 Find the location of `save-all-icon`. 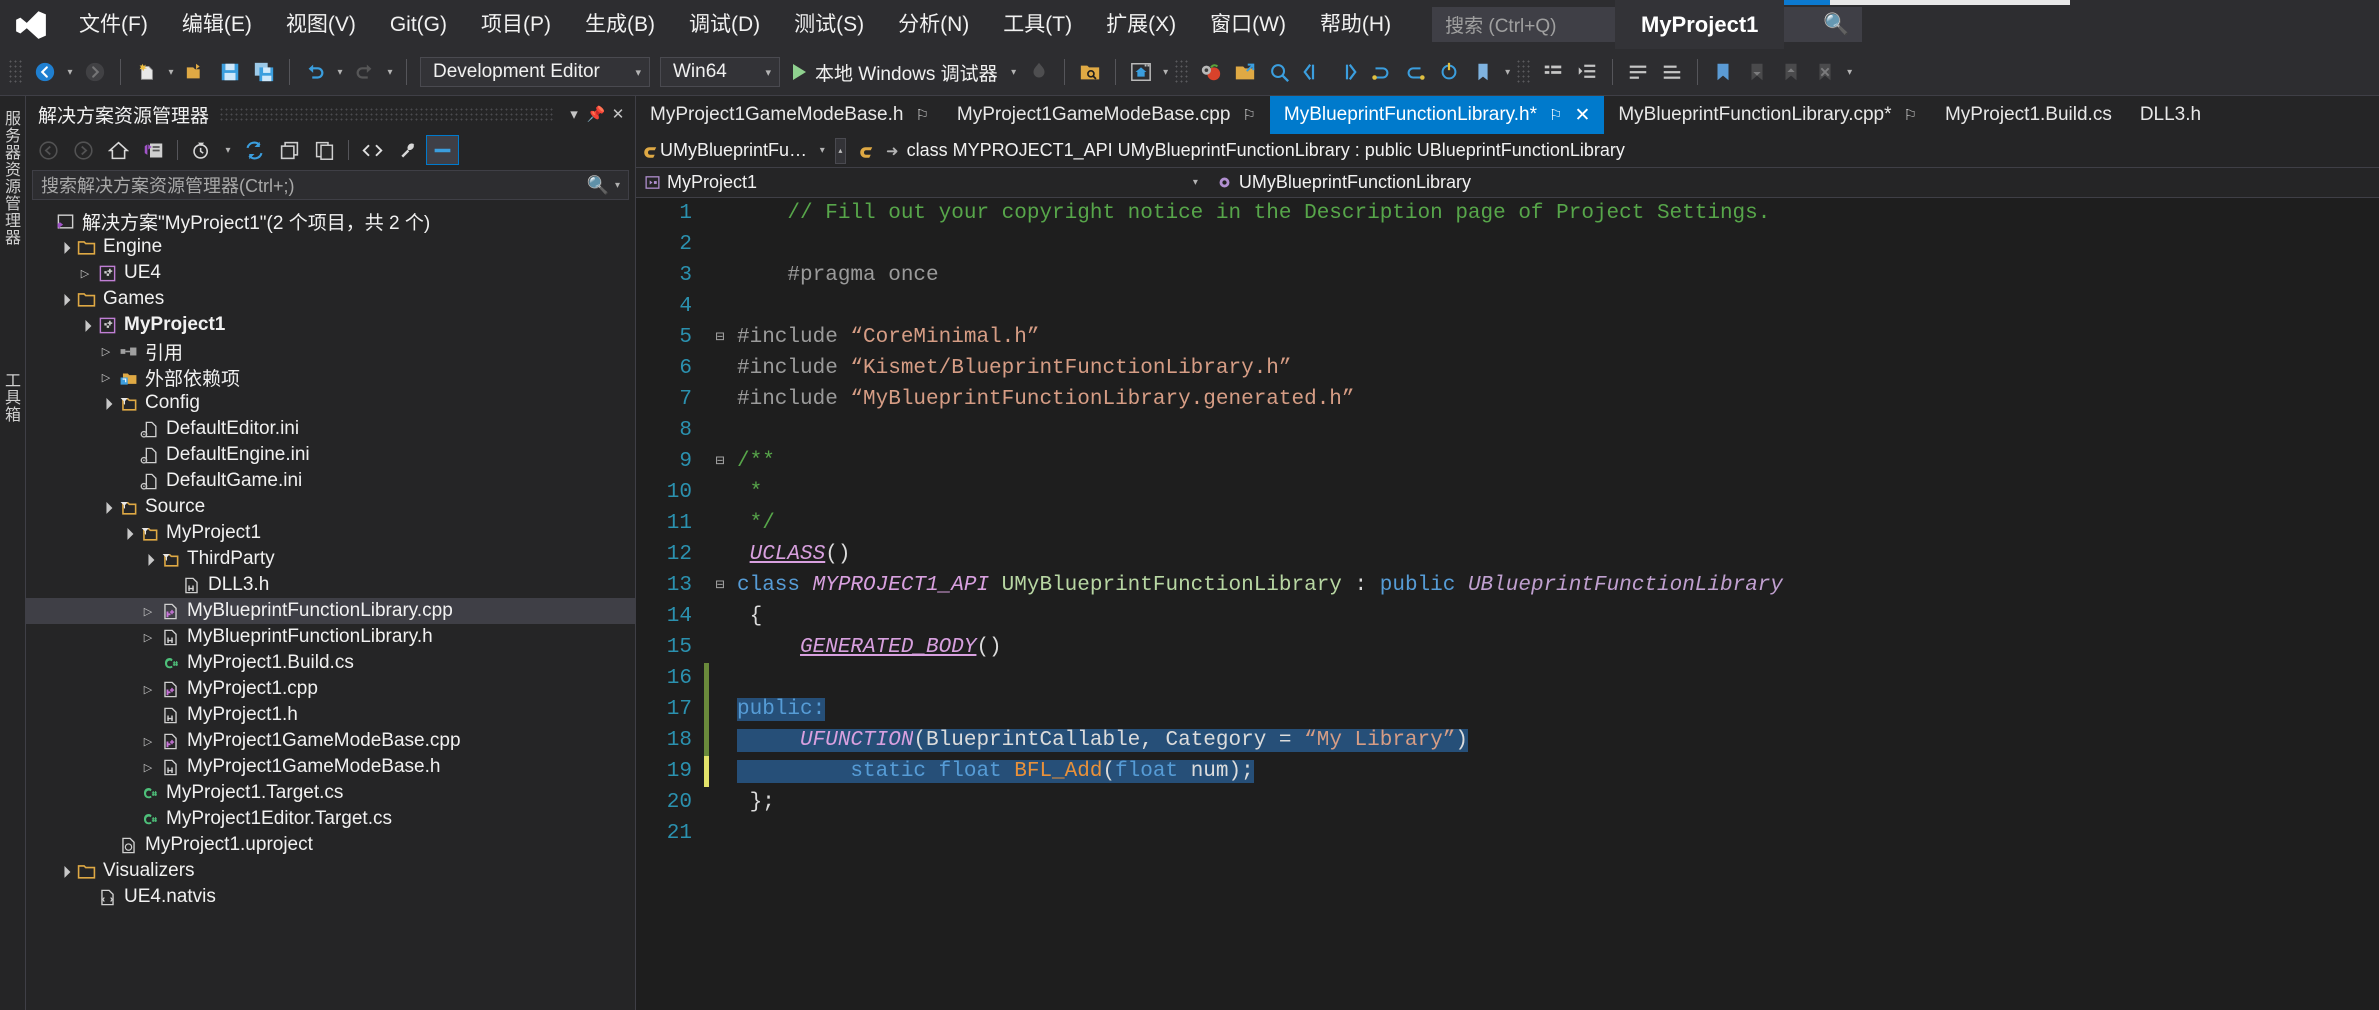

save-all-icon is located at coordinates (264, 72).